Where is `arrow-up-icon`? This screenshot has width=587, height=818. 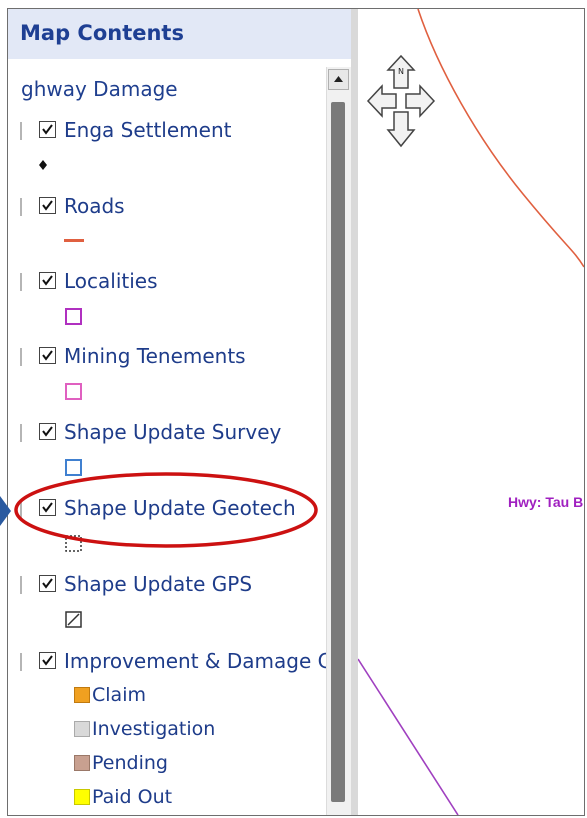 arrow-up-icon is located at coordinates (338, 79).